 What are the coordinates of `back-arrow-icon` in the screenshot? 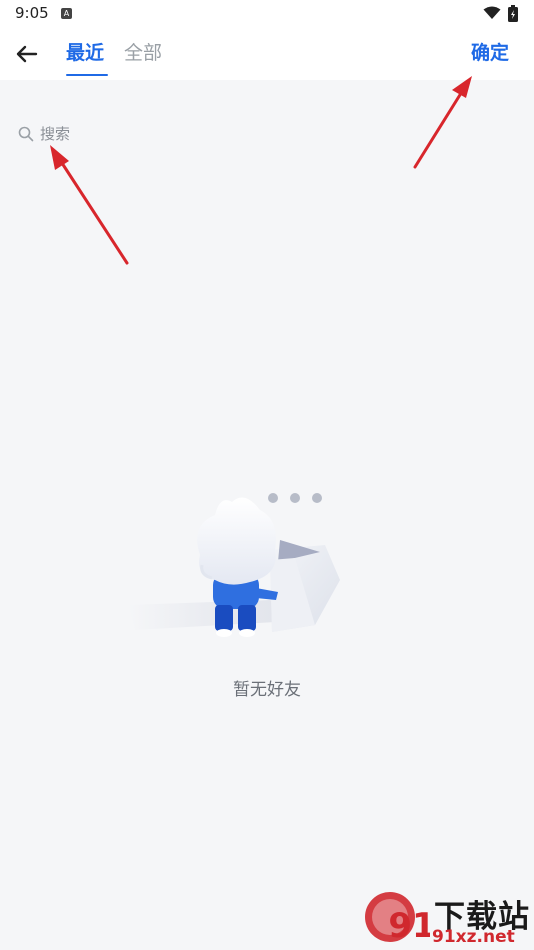 It's located at (27, 54).